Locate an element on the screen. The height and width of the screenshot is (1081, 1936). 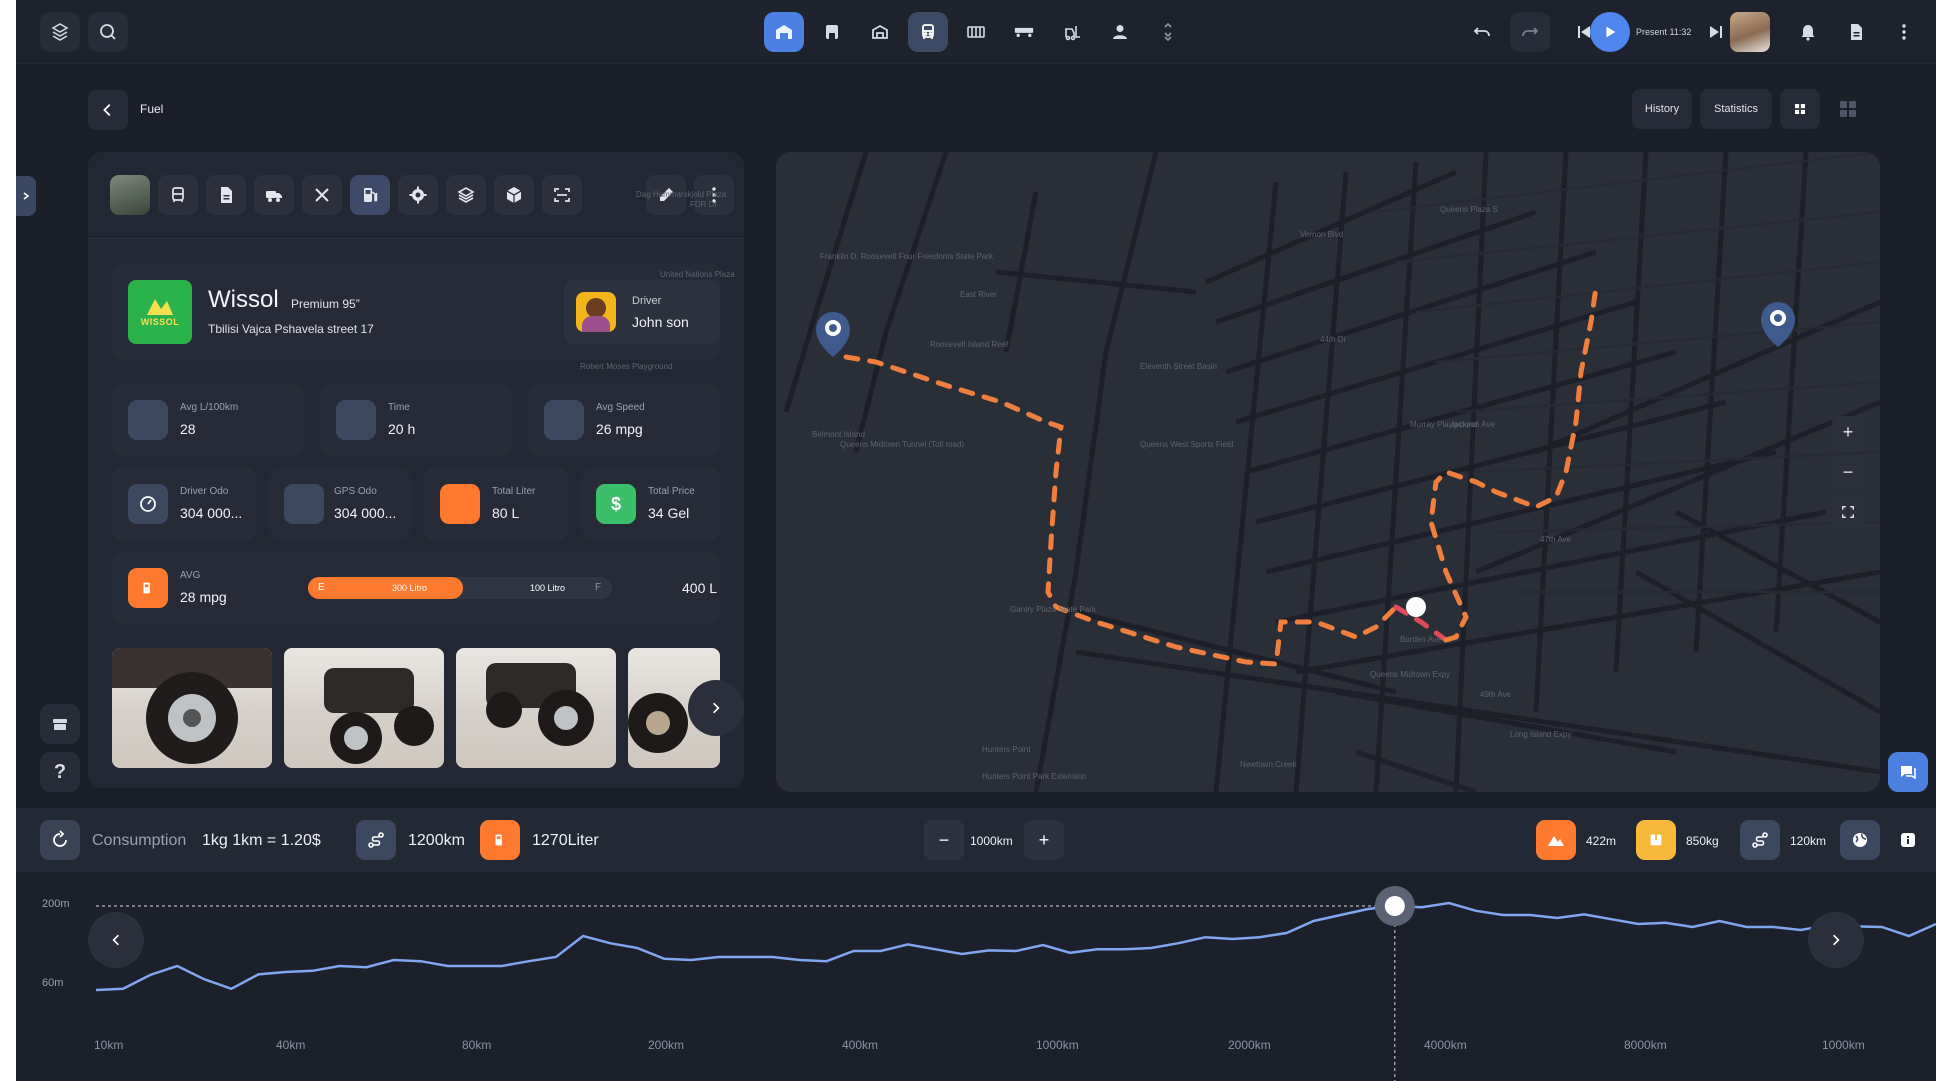
scan-tab-icon is located at coordinates (562, 195).